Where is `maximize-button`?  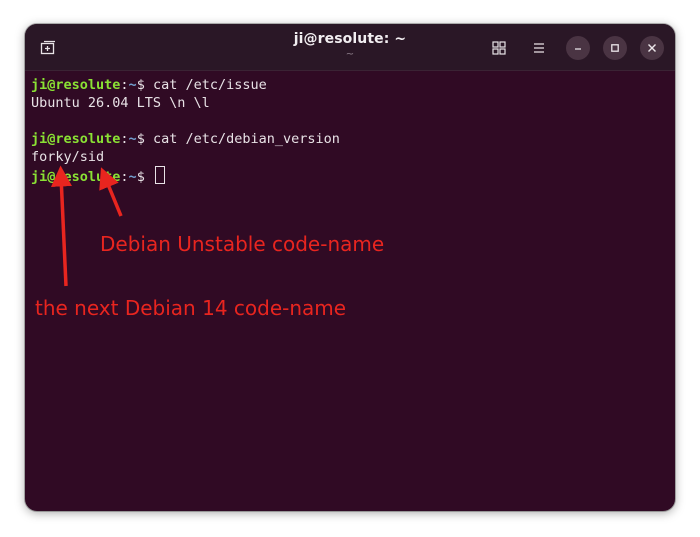
maximize-button is located at coordinates (615, 48).